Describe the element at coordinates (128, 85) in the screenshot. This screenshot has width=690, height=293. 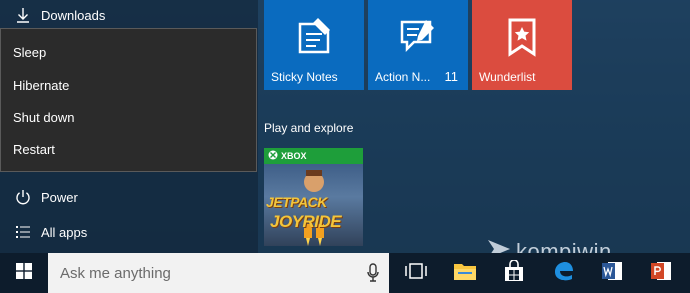
I see `hibernate-menu-item: Hibernate` at that location.